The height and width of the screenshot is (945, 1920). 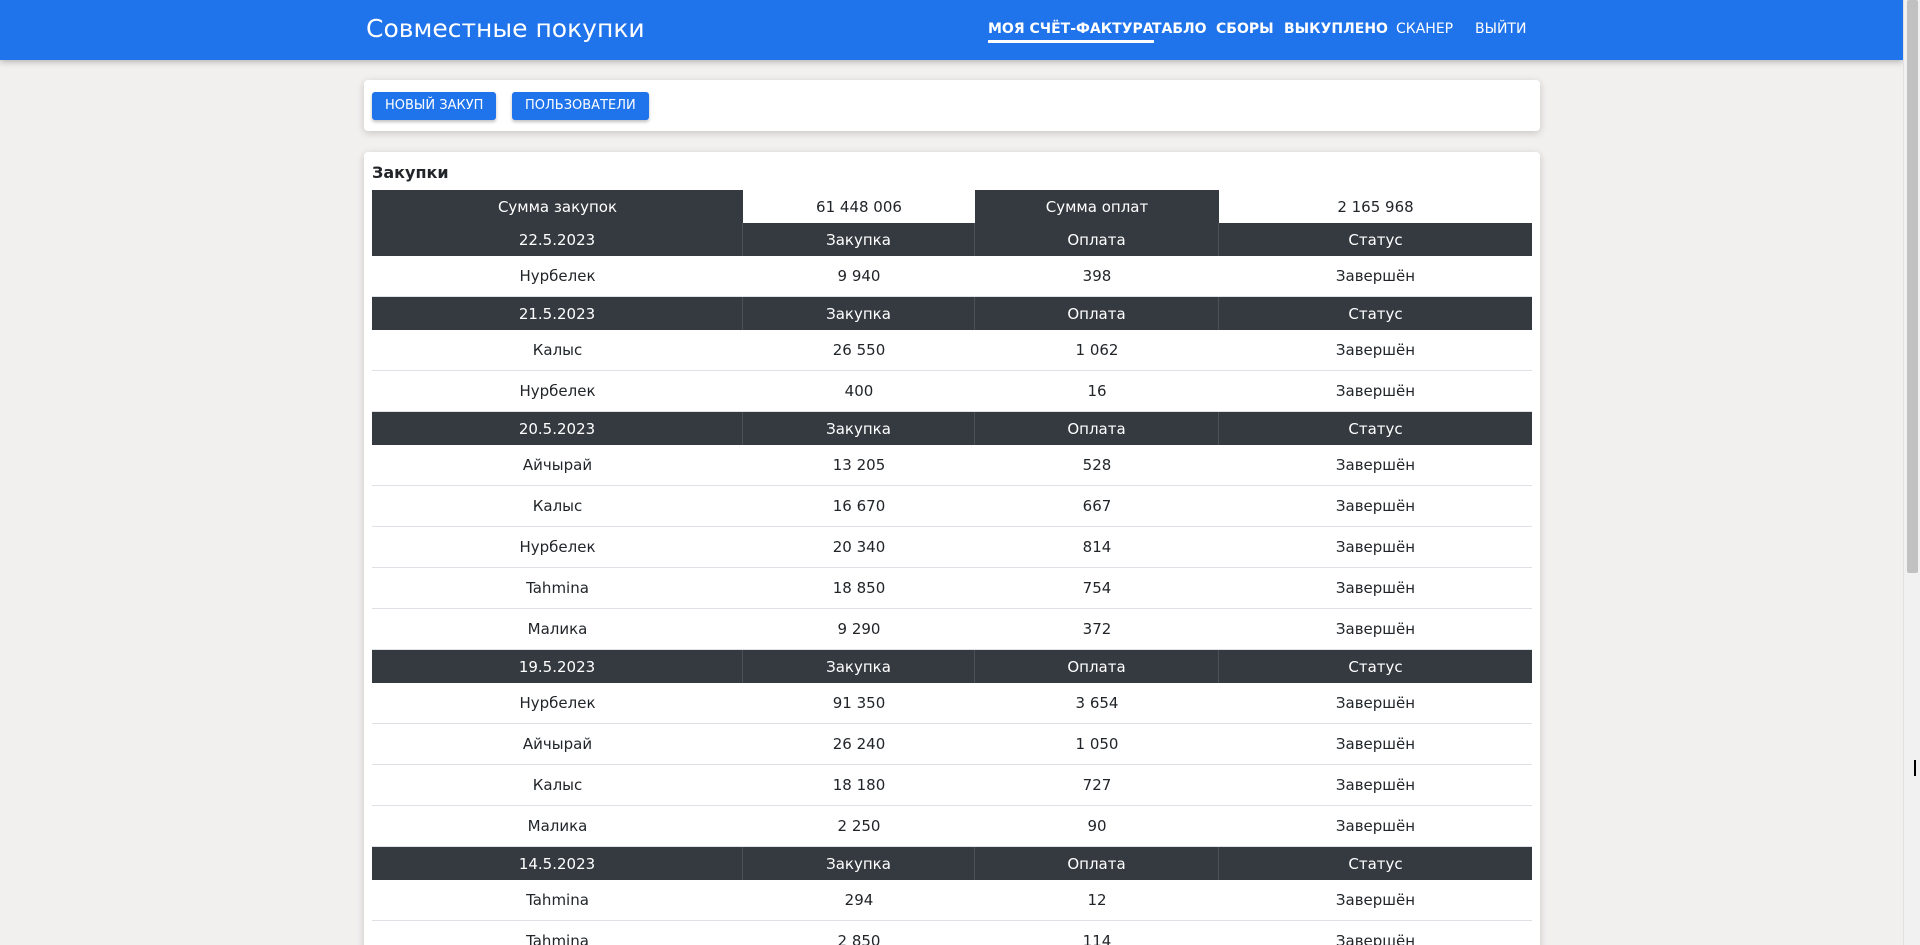 What do you see at coordinates (1179, 29) in the screenshot?
I see `nav-board: ТАБЛО` at bounding box center [1179, 29].